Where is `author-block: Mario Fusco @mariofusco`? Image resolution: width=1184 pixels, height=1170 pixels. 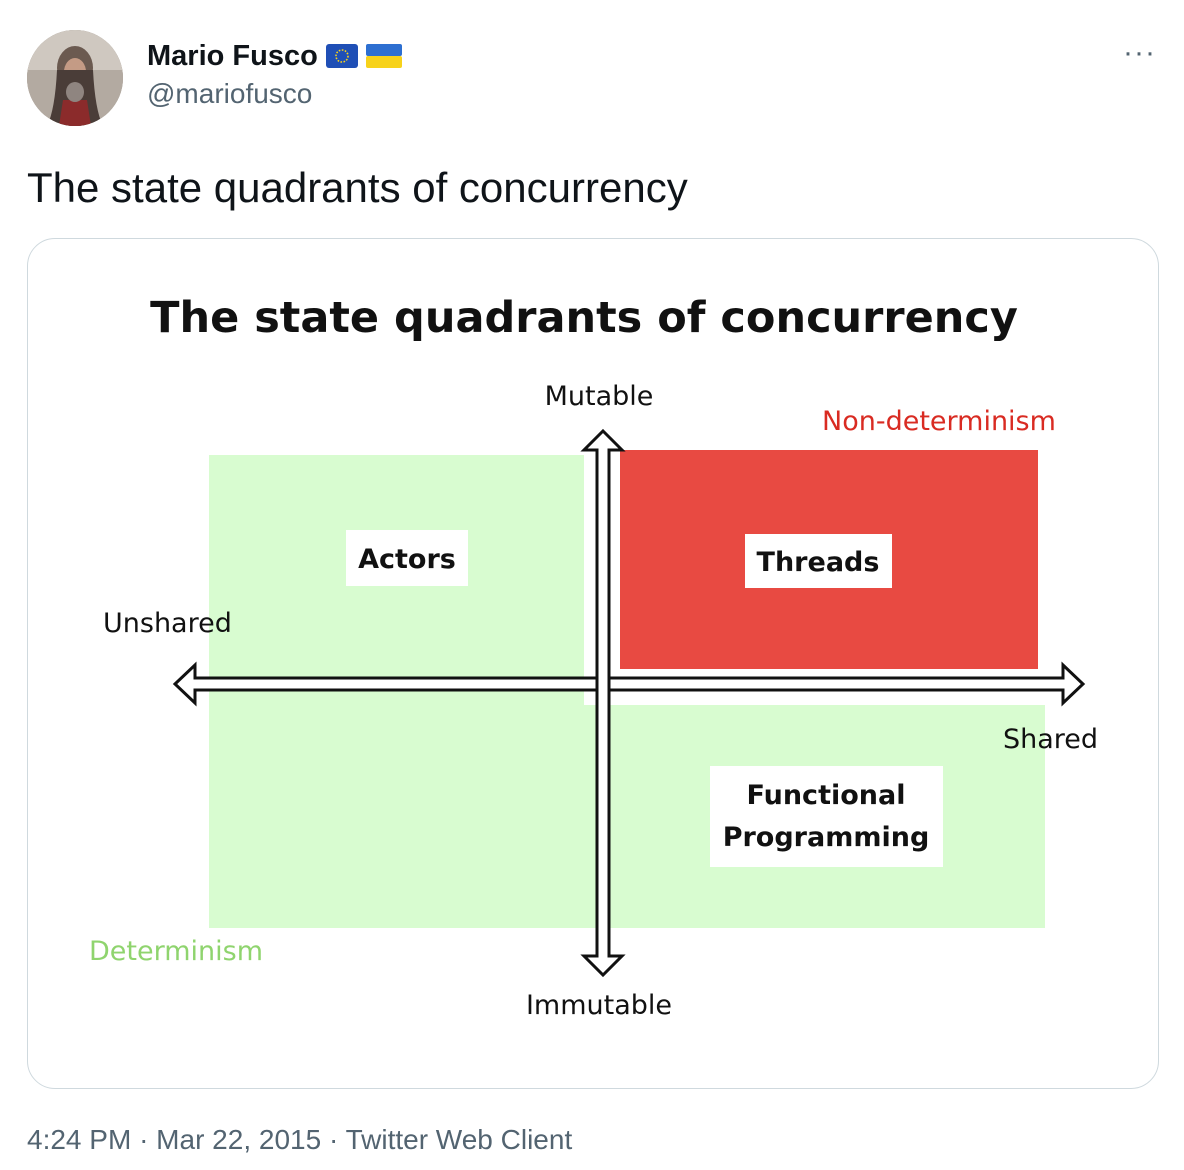
author-block: Mario Fusco @mariofusco is located at coordinates (274, 75).